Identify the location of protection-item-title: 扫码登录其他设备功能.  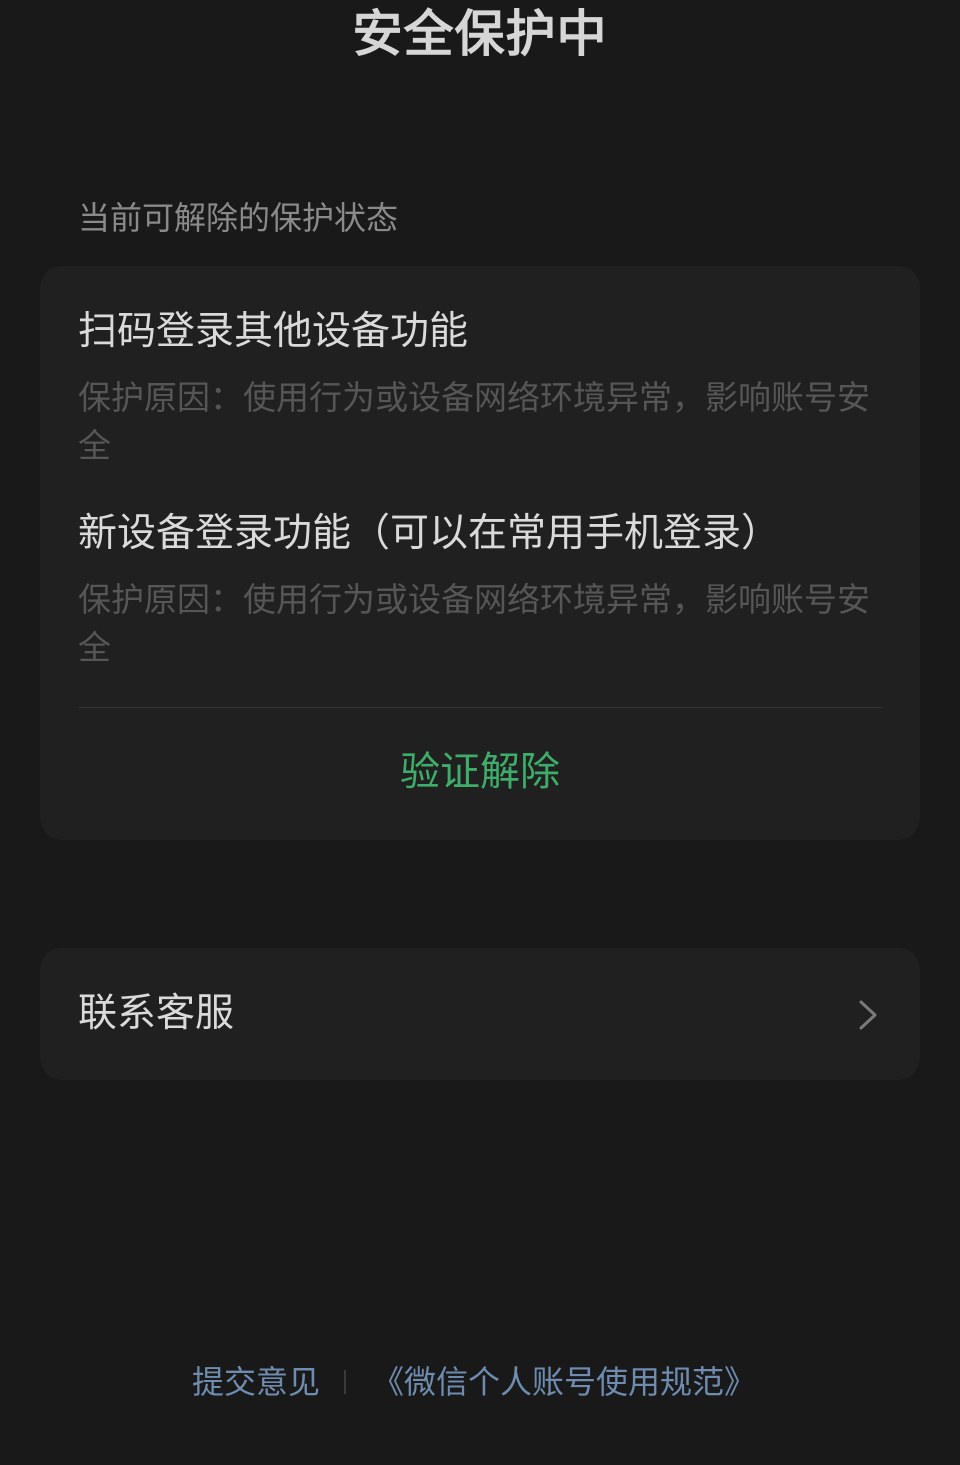
(273, 331).